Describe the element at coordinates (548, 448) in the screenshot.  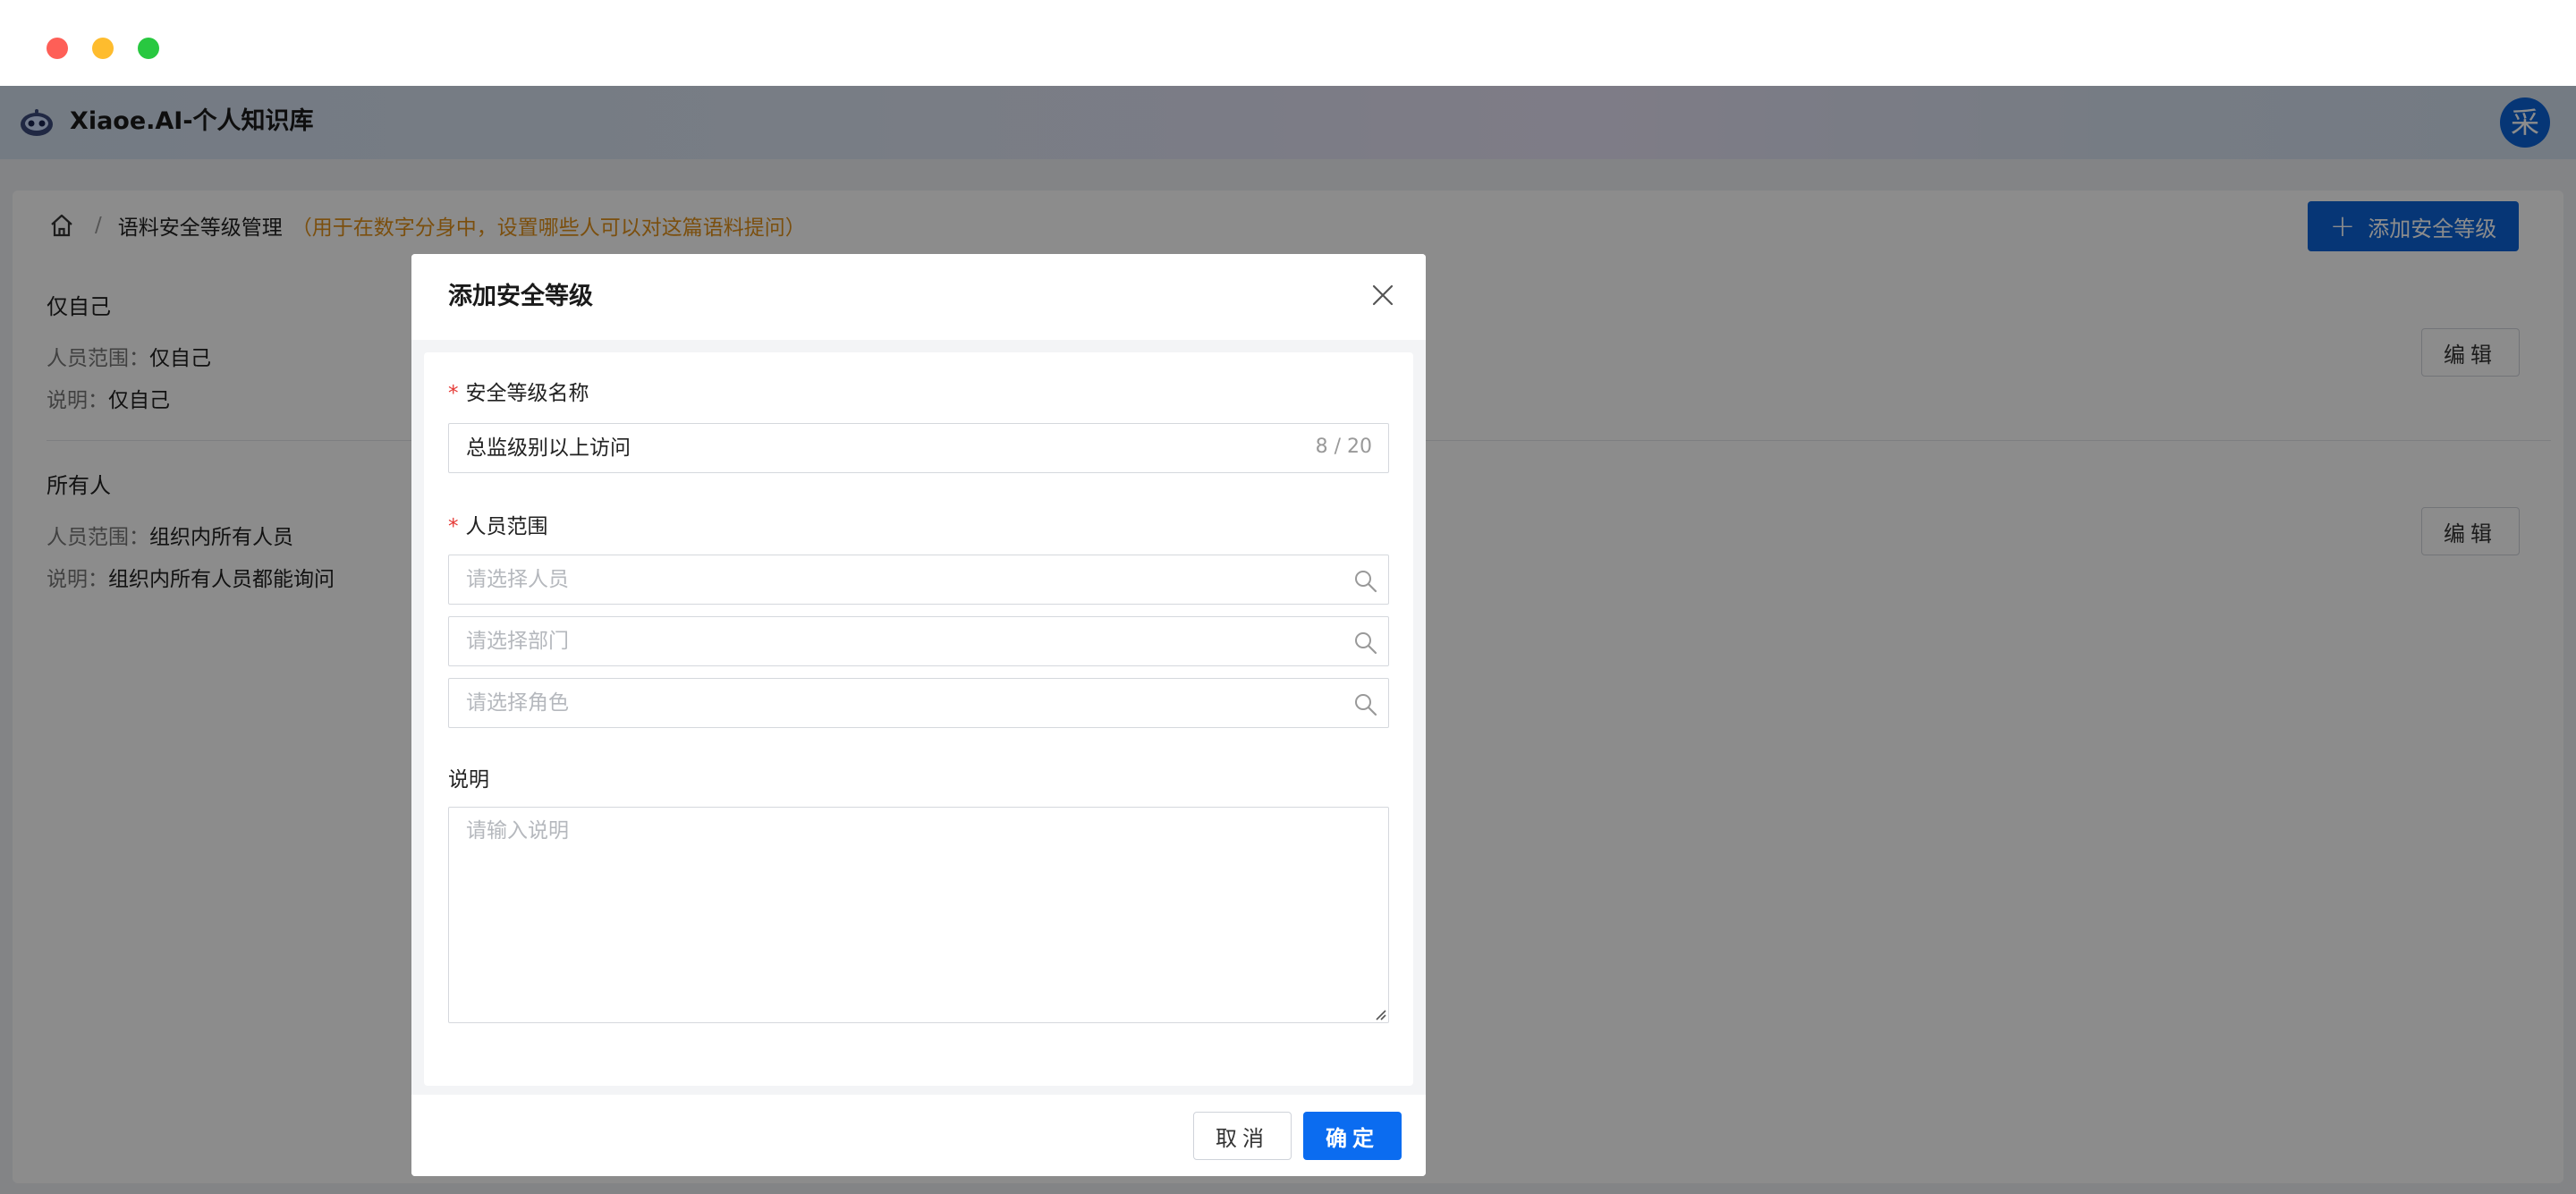
I see `name-input-value: 总监级别以上访问` at that location.